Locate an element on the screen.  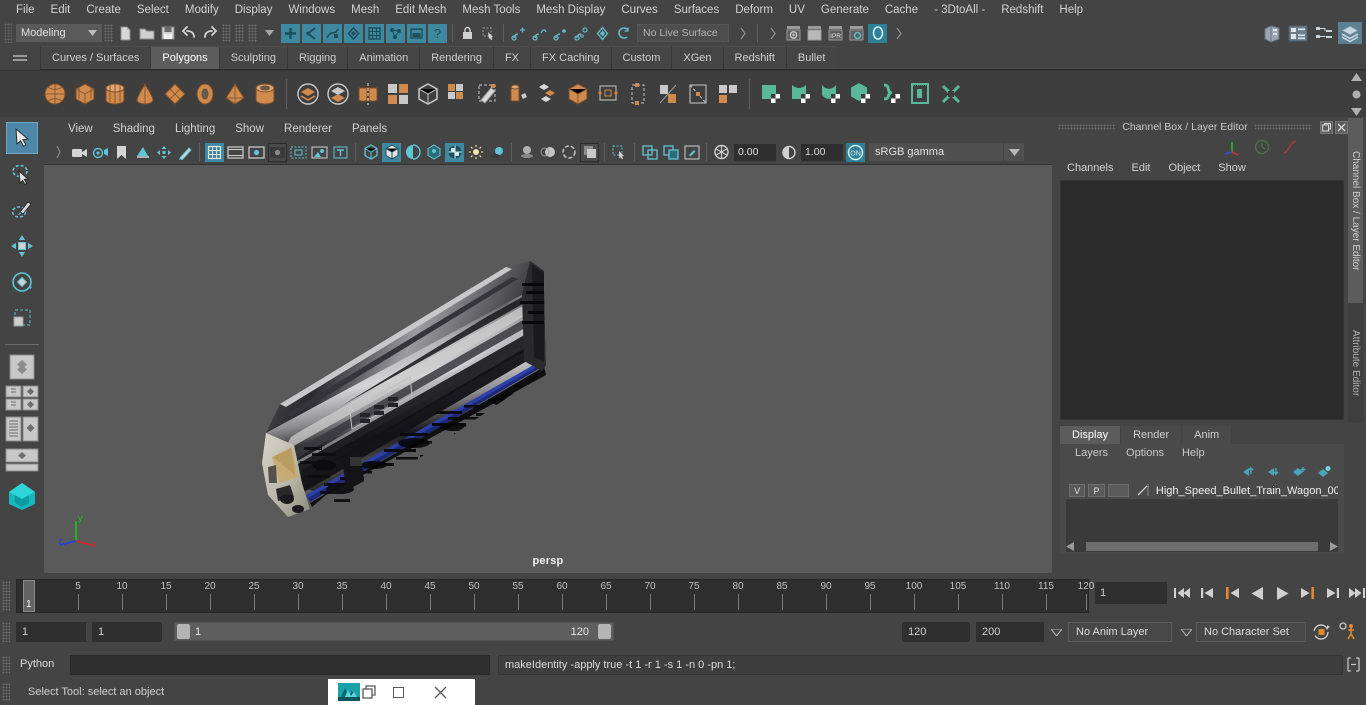
layer-color-swatch is located at coordinates (1118, 490).